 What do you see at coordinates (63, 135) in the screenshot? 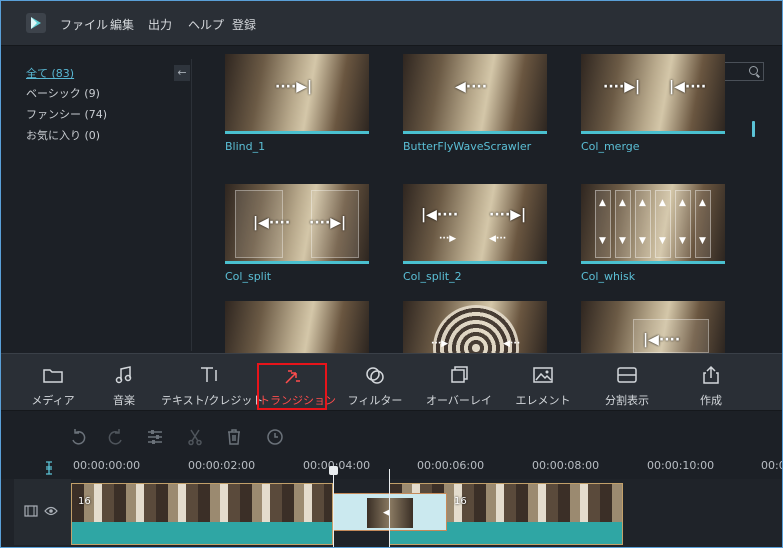
I see `category-favorites: お気に入り (0)` at bounding box center [63, 135].